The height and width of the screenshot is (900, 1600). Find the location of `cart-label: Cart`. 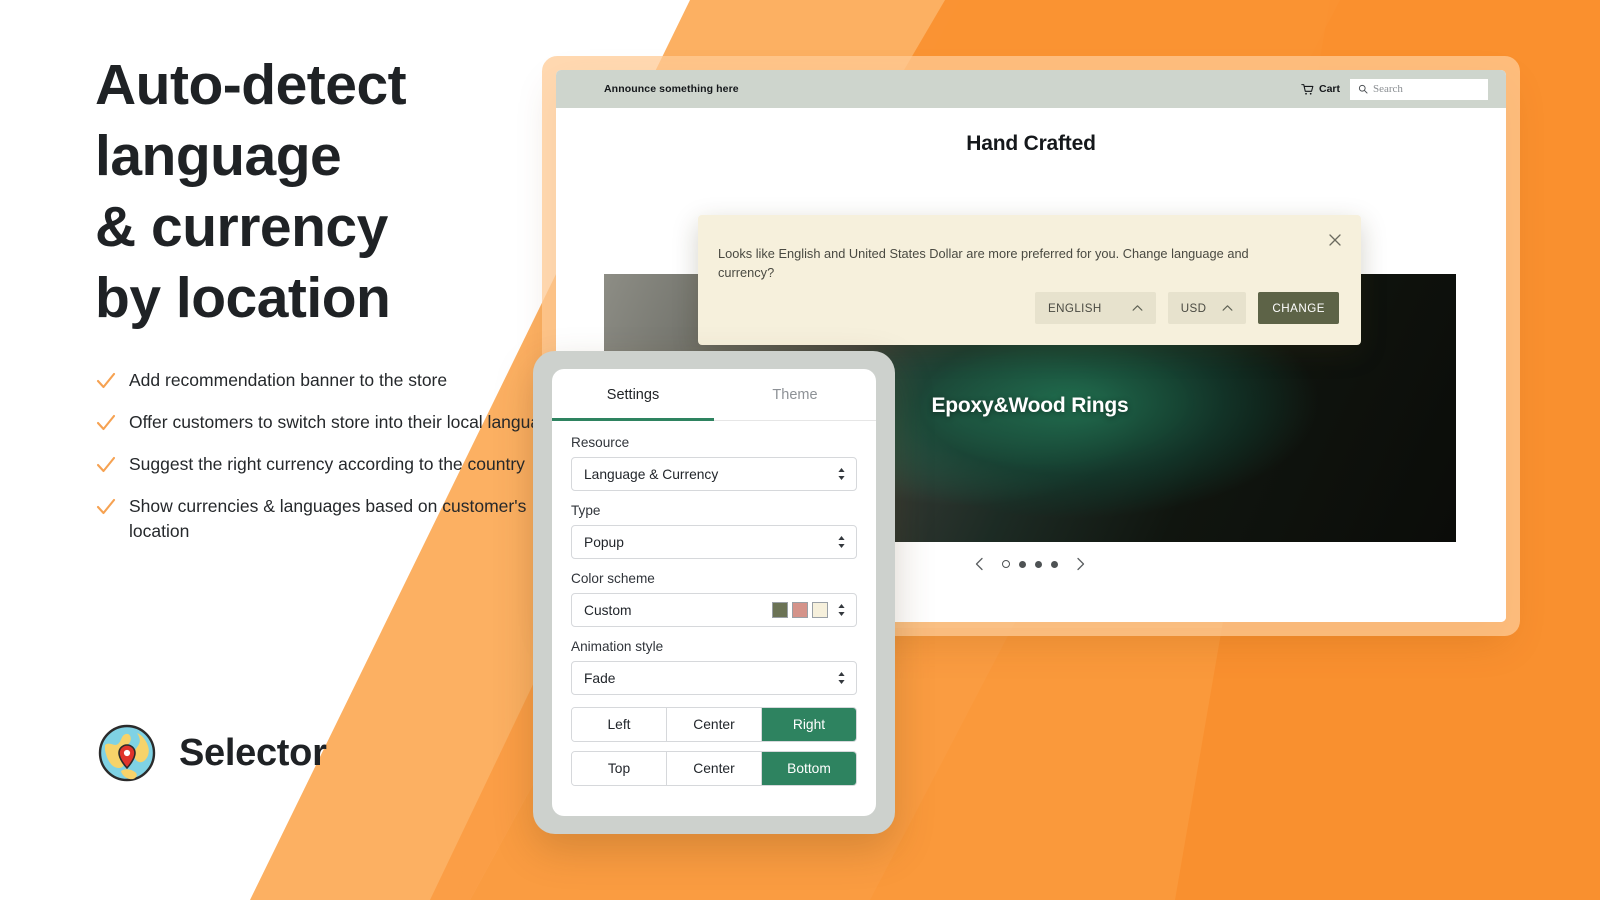

cart-label: Cart is located at coordinates (1329, 89).